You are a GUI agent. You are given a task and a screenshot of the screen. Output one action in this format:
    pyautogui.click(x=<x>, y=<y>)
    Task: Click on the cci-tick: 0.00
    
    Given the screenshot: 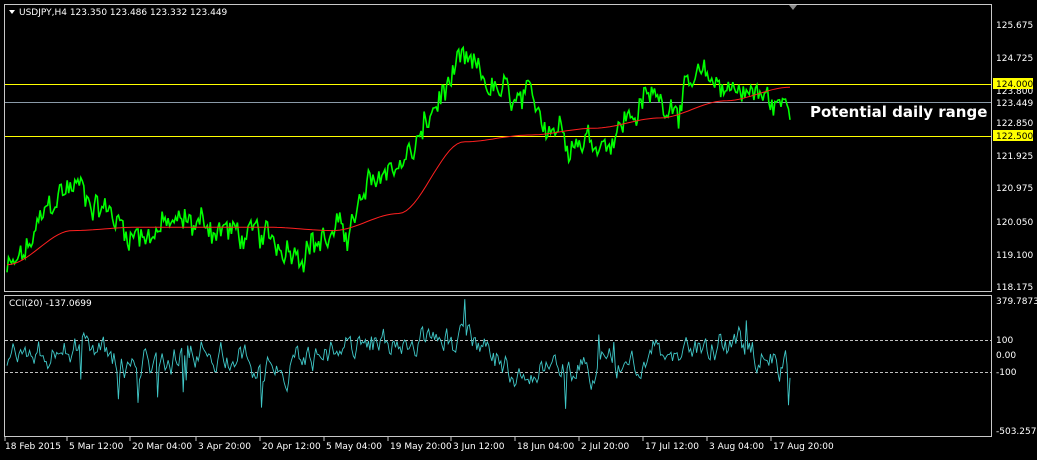 What is the action you would take?
    pyautogui.click(x=1006, y=356)
    